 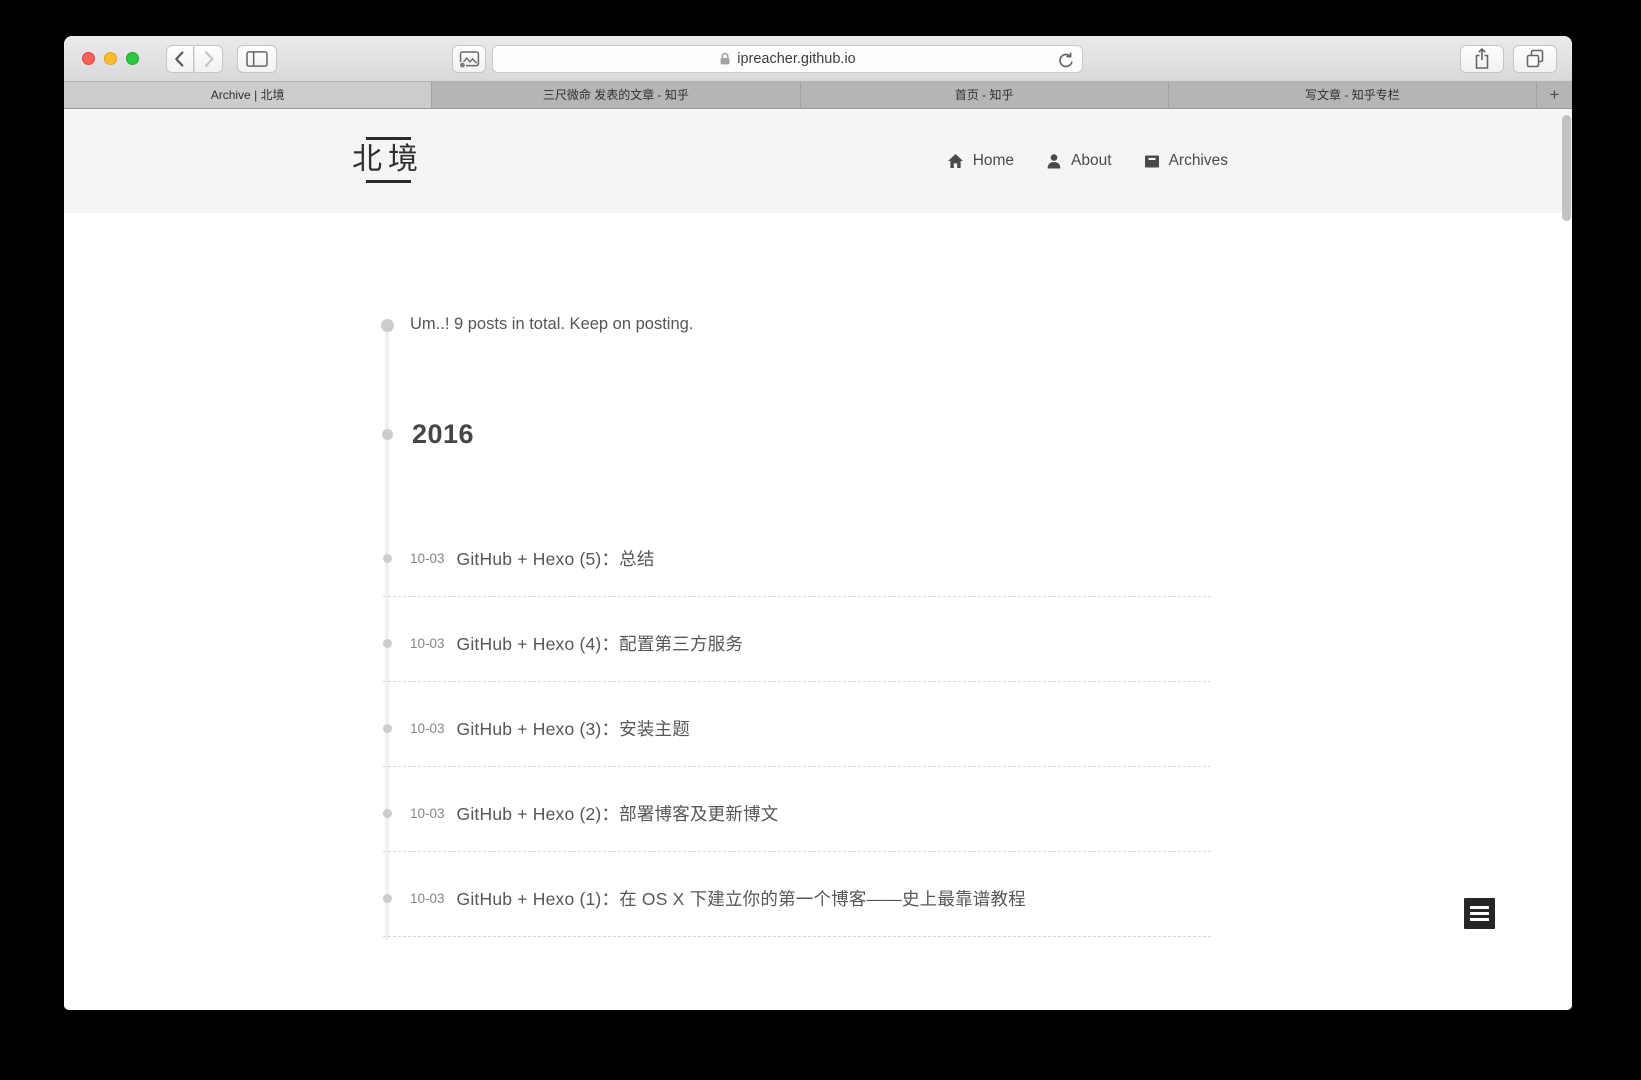 I want to click on picture-icon, so click(x=469, y=60).